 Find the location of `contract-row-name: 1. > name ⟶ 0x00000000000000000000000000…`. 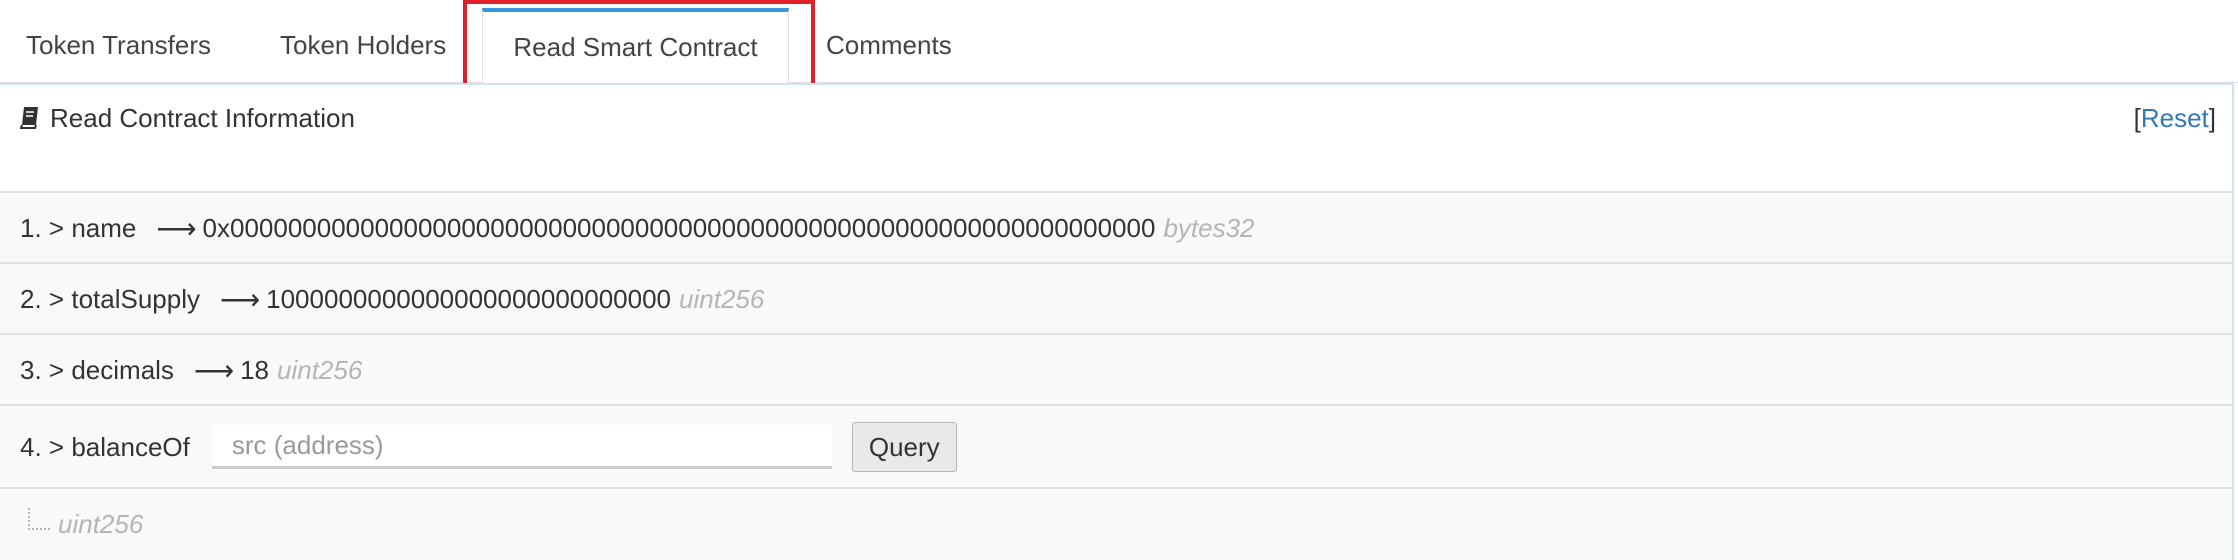

contract-row-name: 1. > name ⟶ 0x00000000000000000000000000… is located at coordinates (1116, 227).